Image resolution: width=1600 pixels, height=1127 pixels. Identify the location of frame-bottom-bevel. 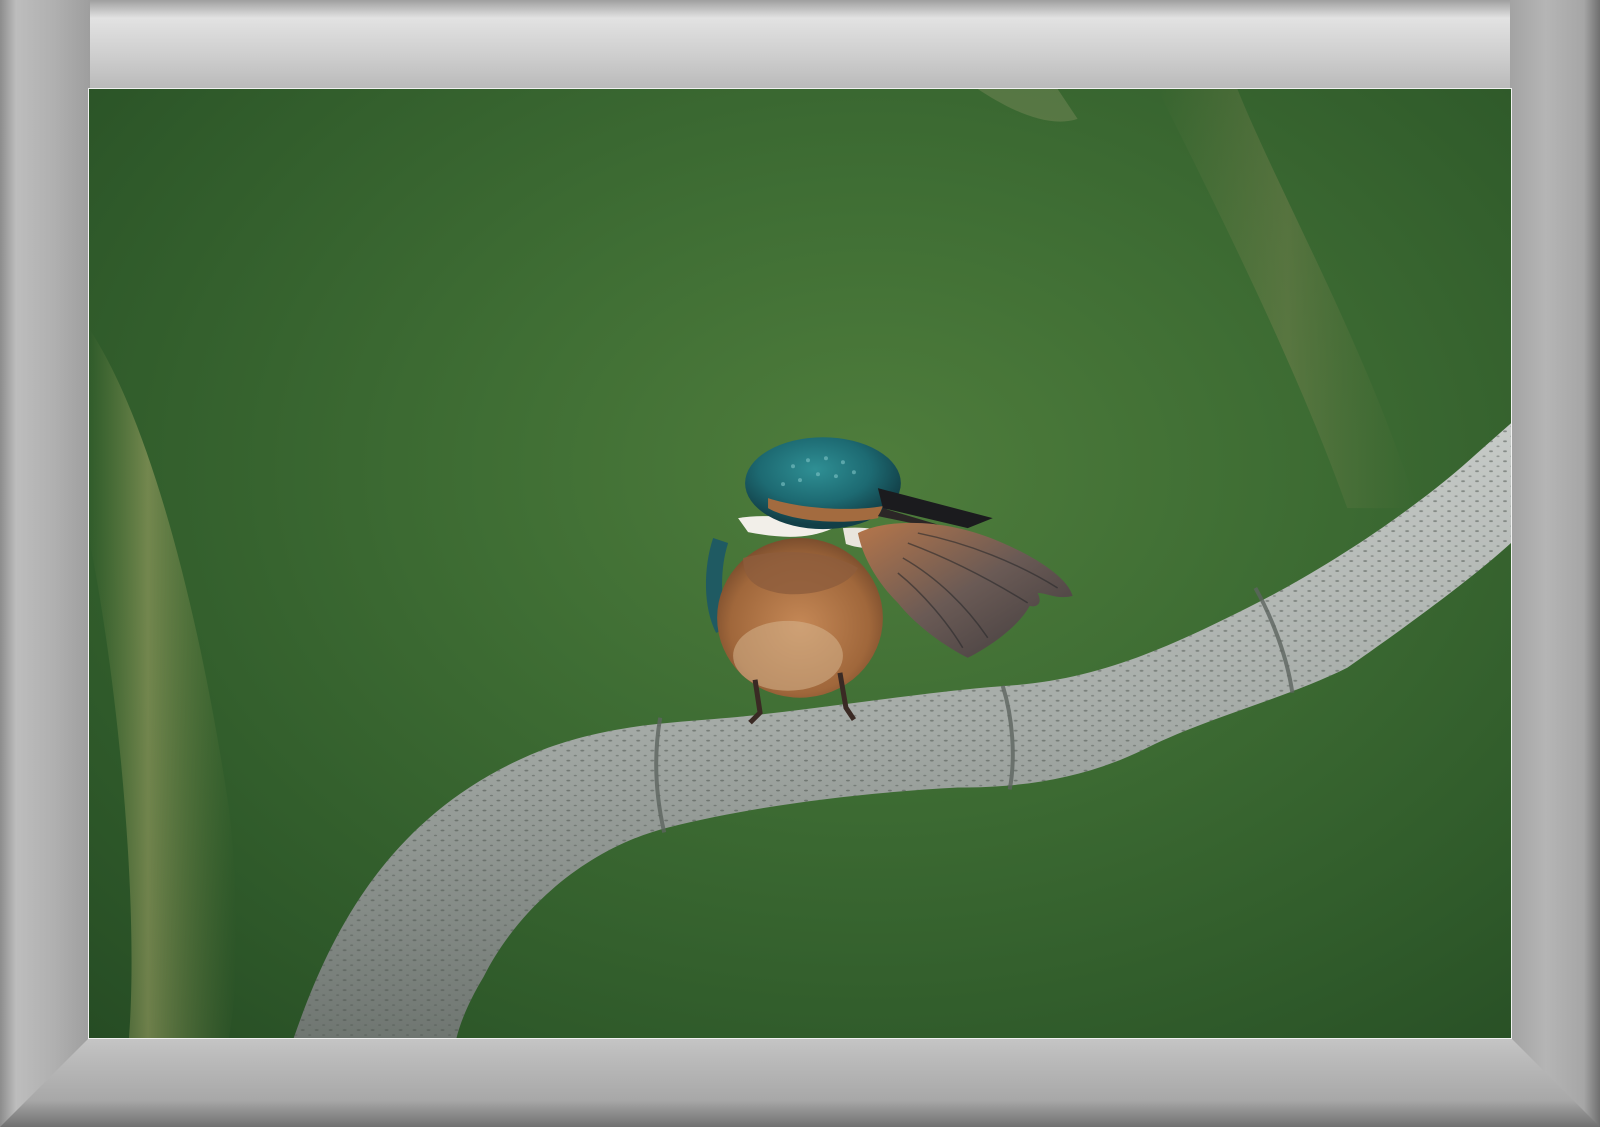
(800, 1082).